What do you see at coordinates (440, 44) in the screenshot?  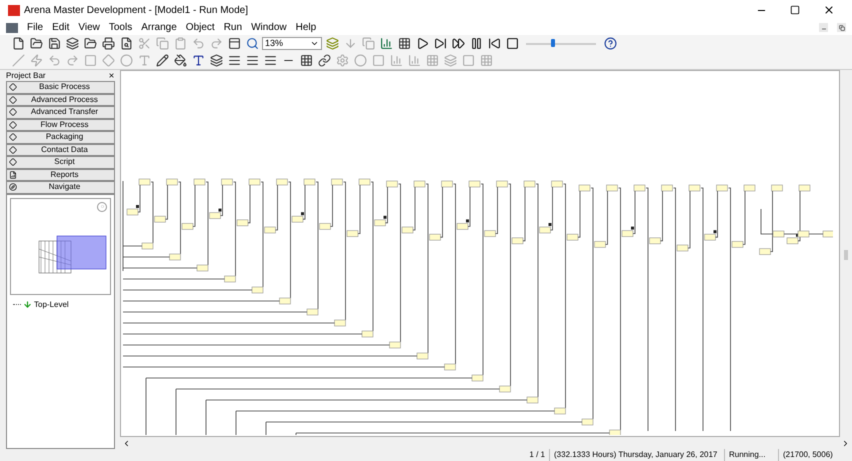 I see `step-icon` at bounding box center [440, 44].